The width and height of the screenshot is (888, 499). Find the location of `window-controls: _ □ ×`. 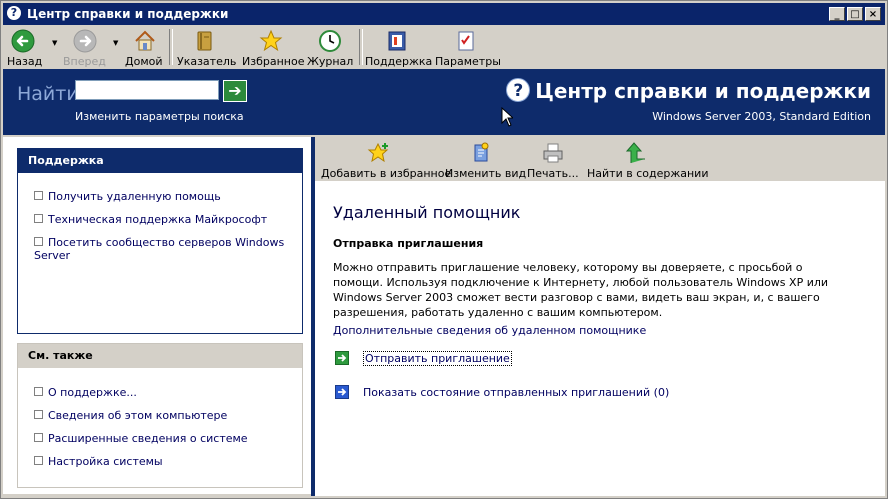

window-controls: _ □ × is located at coordinates (854, 14).